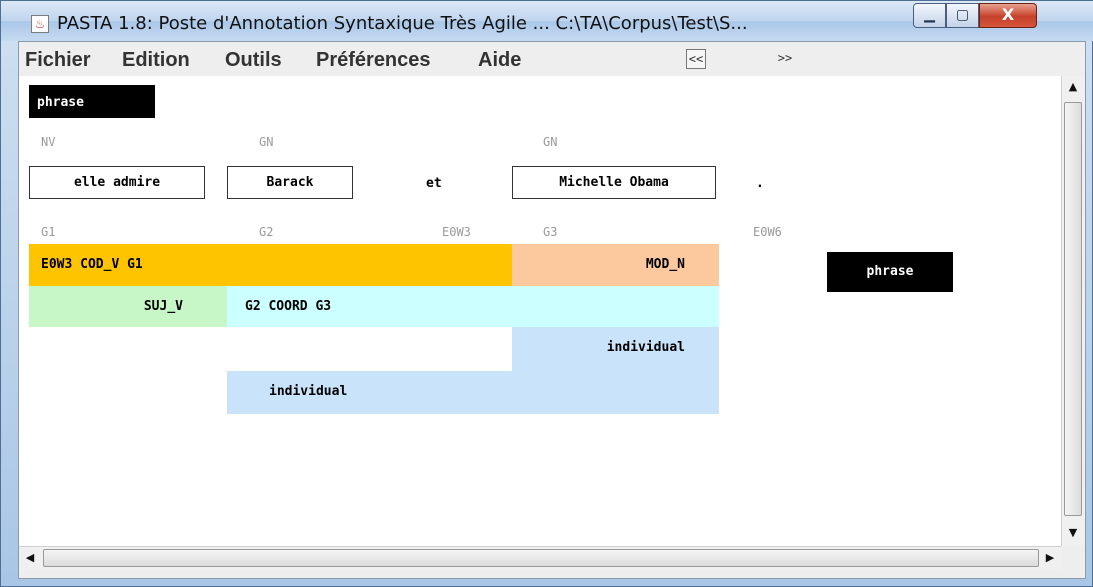  Describe the element at coordinates (40, 24) in the screenshot. I see `java-cup-icon: ♨` at that location.